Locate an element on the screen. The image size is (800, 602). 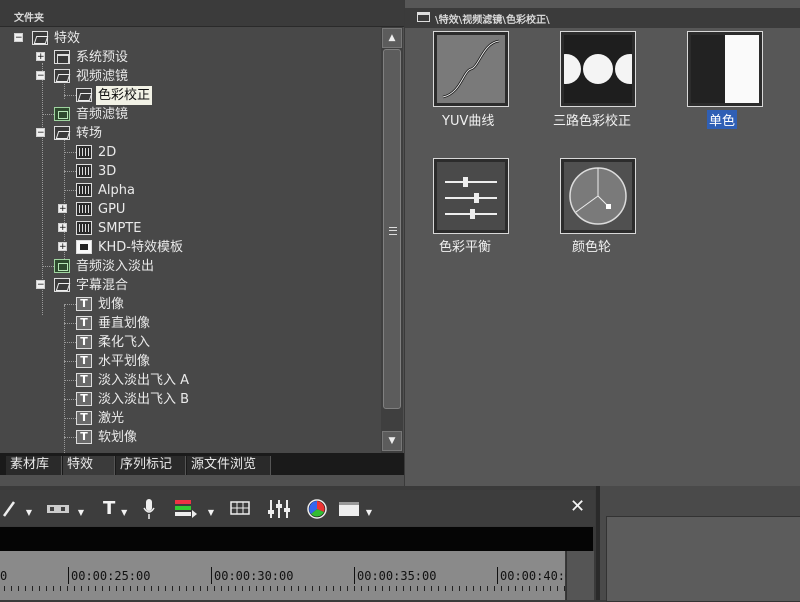
tree-item: T 划像 is located at coordinates (190, 304).